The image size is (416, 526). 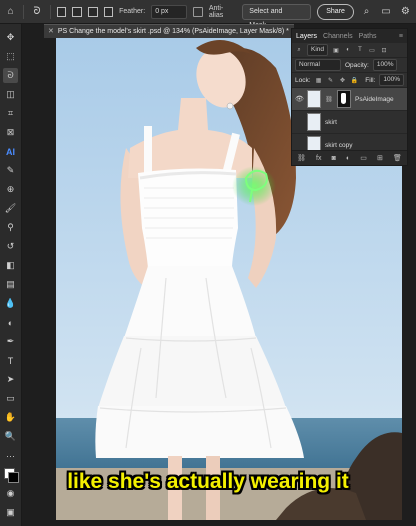 I want to click on link-layers-icon: ⛓, so click(x=301, y=158).